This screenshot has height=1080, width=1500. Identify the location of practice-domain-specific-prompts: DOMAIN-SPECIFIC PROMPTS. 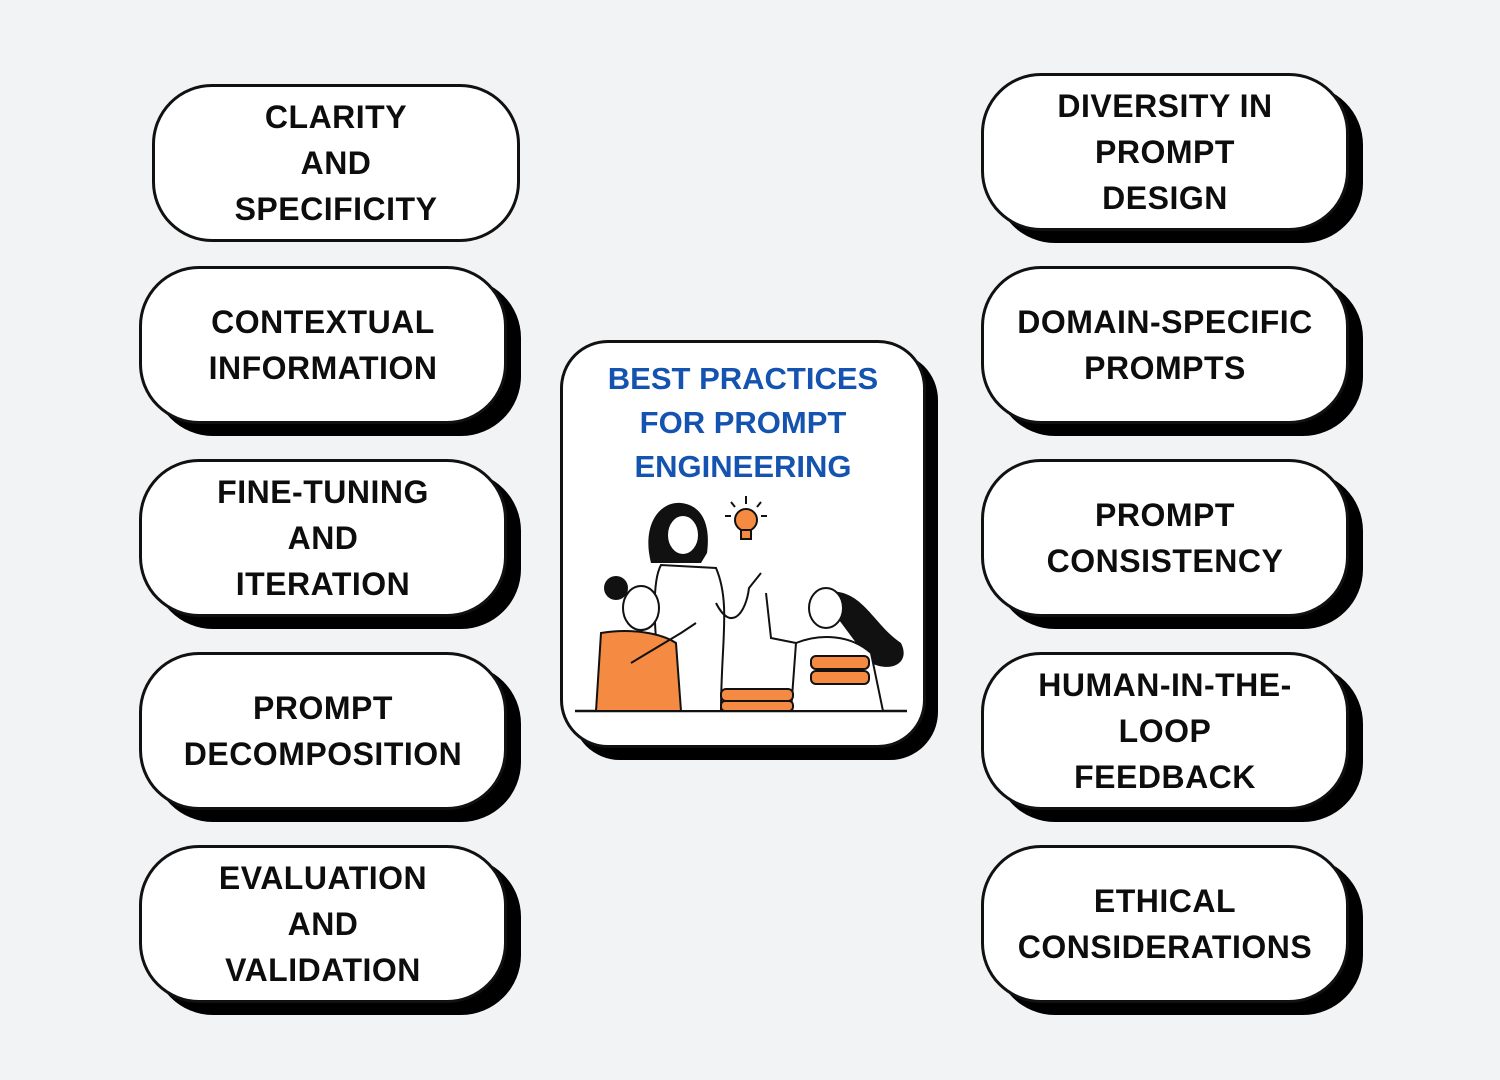
(1165, 345).